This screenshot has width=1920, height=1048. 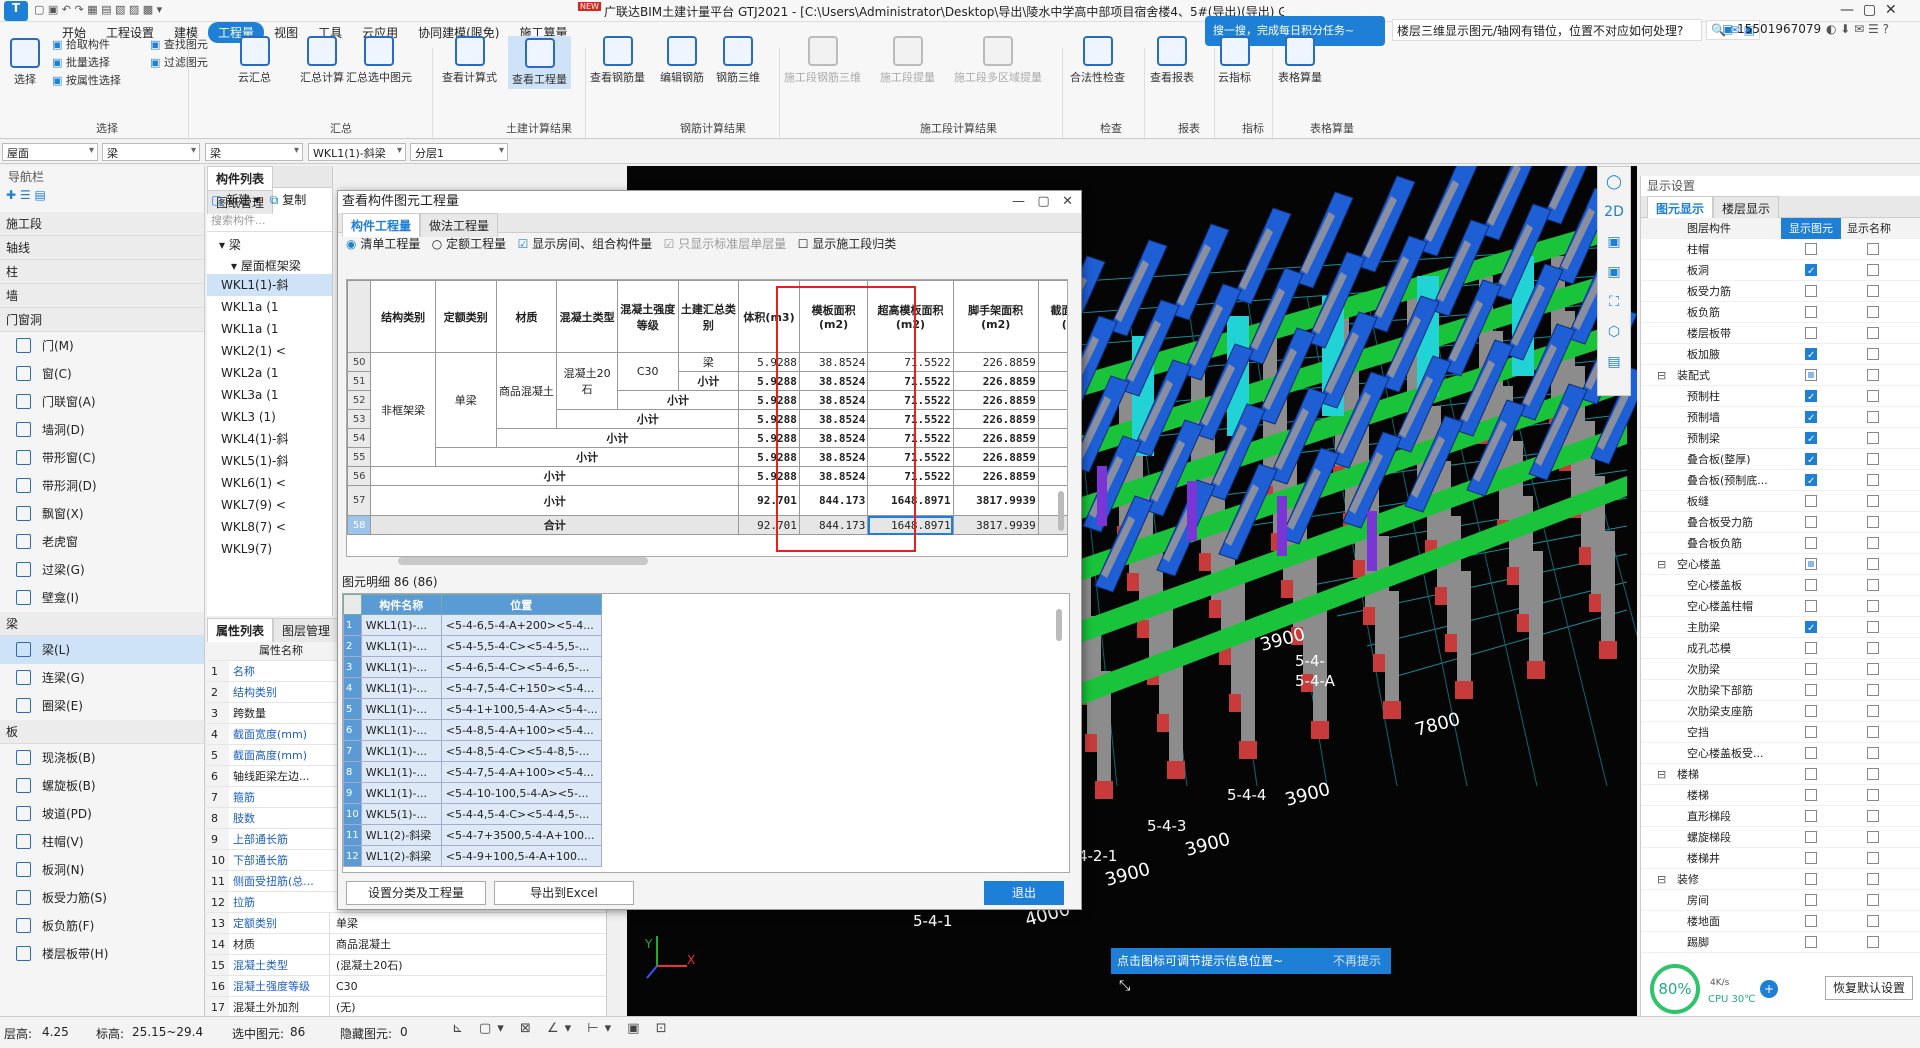 I want to click on settings-row-25: ⊟ 楼梯, so click(x=1780, y=774).